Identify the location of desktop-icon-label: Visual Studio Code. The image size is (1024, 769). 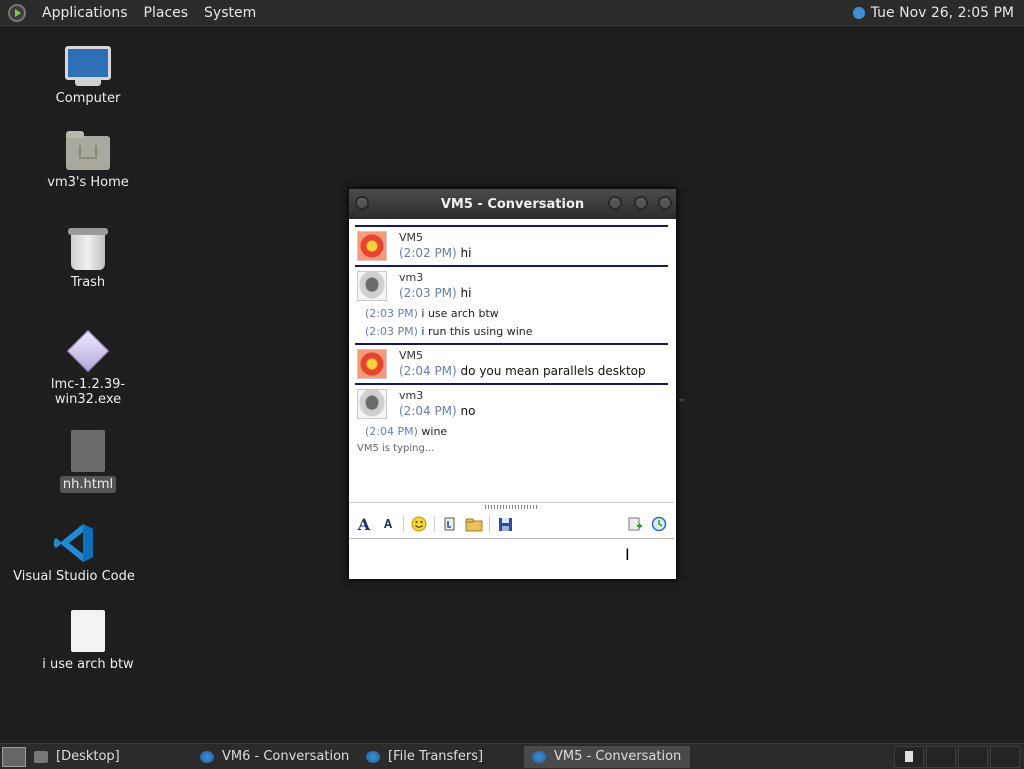
(74, 576).